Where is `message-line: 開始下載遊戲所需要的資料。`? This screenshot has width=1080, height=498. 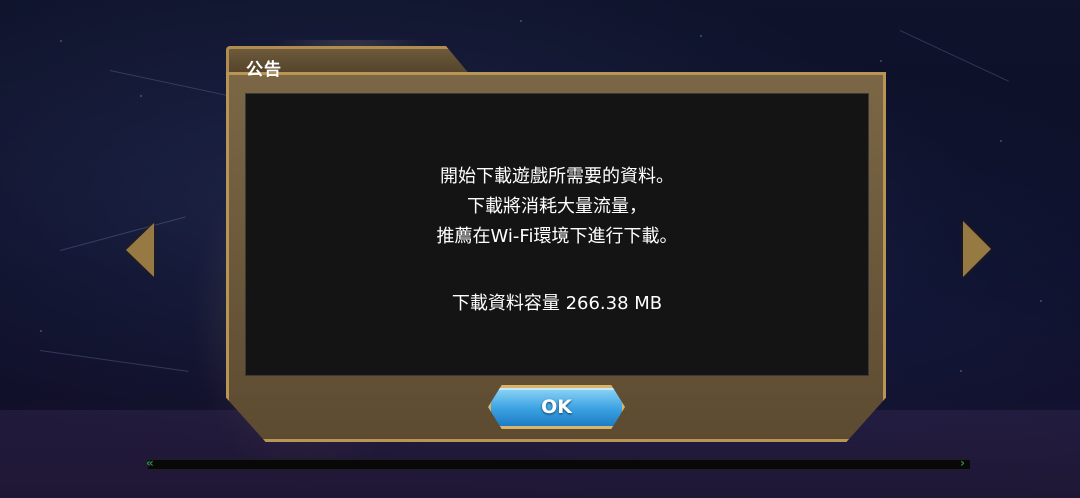
message-line: 開始下載遊戲所需要的資料。 is located at coordinates (557, 176).